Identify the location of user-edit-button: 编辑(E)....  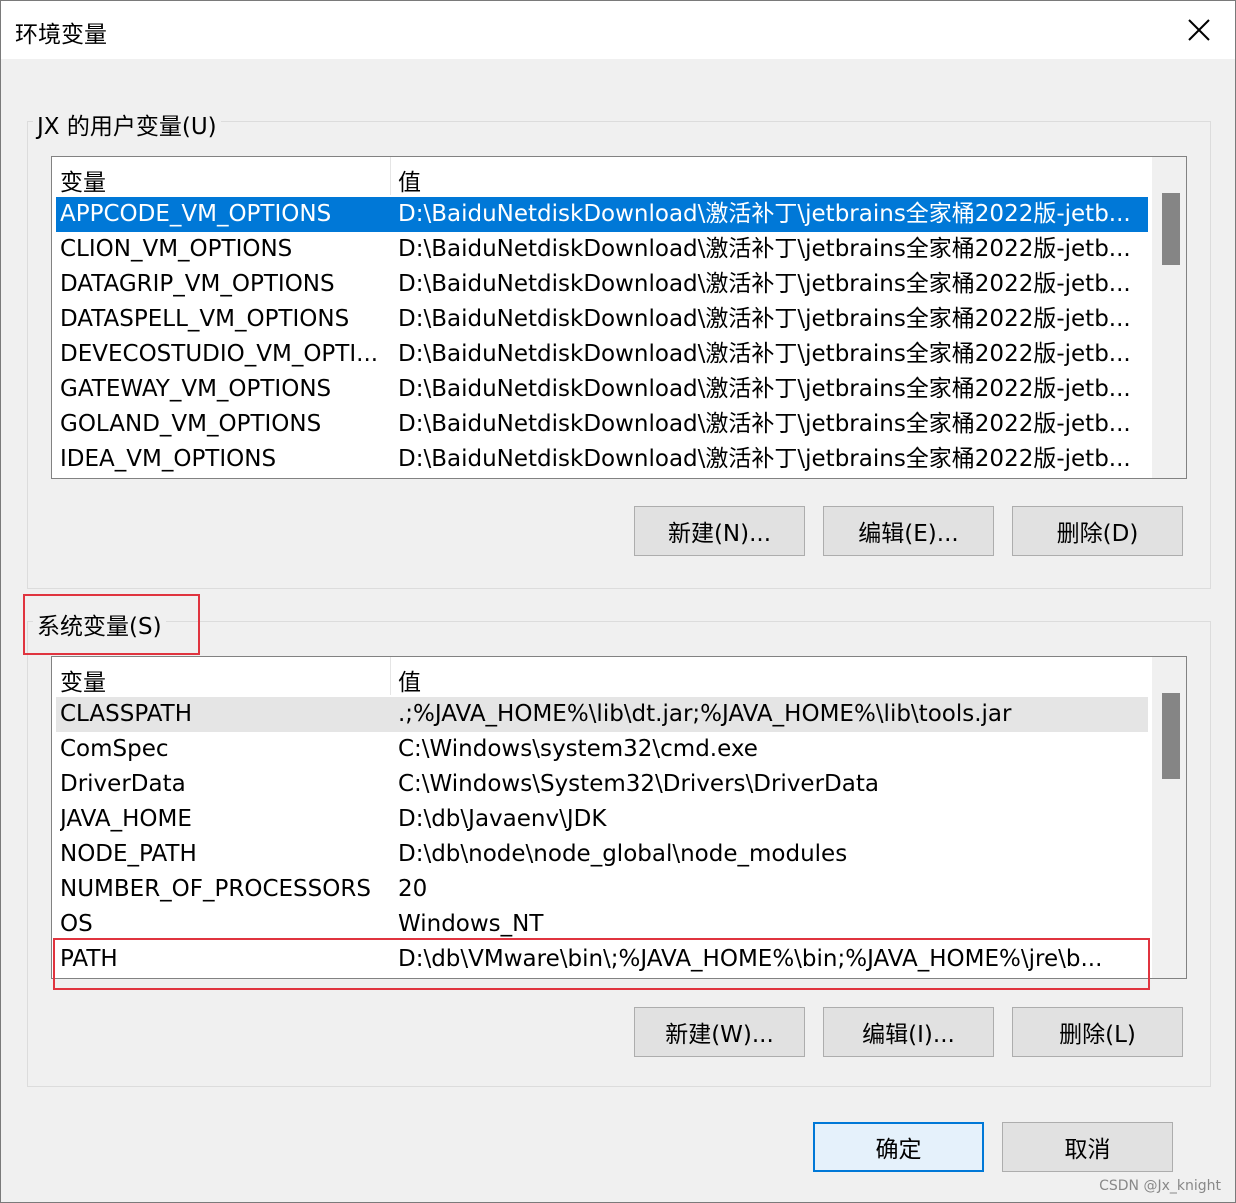
(908, 531).